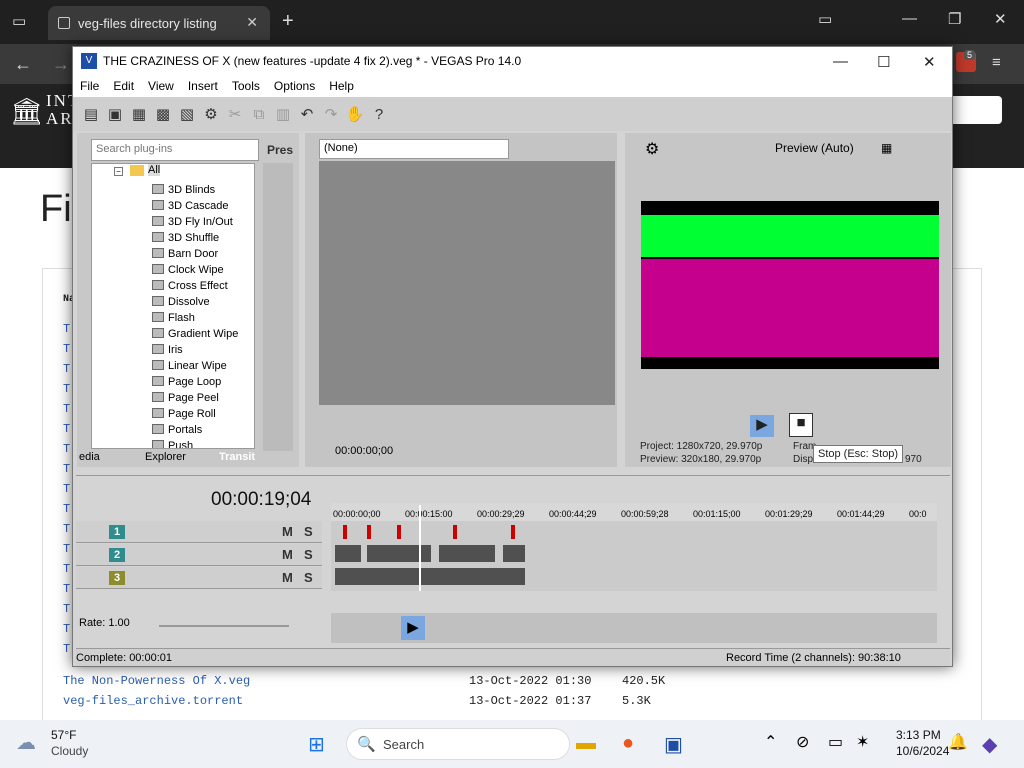 The height and width of the screenshot is (768, 1024). What do you see at coordinates (23, 64) in the screenshot?
I see `back-icon: ←` at bounding box center [23, 64].